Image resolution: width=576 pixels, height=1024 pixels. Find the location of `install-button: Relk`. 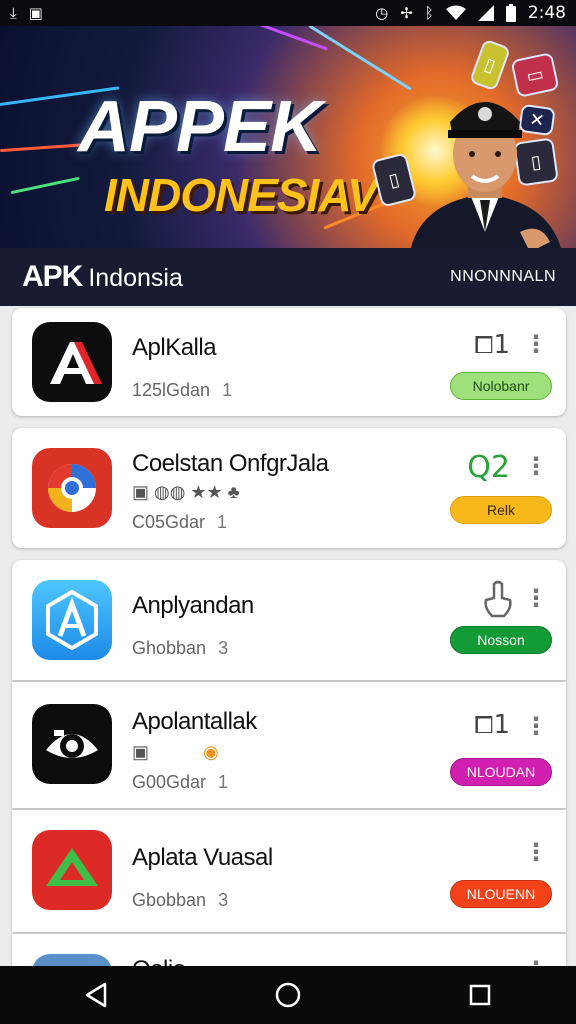

install-button: Relk is located at coordinates (501, 510).